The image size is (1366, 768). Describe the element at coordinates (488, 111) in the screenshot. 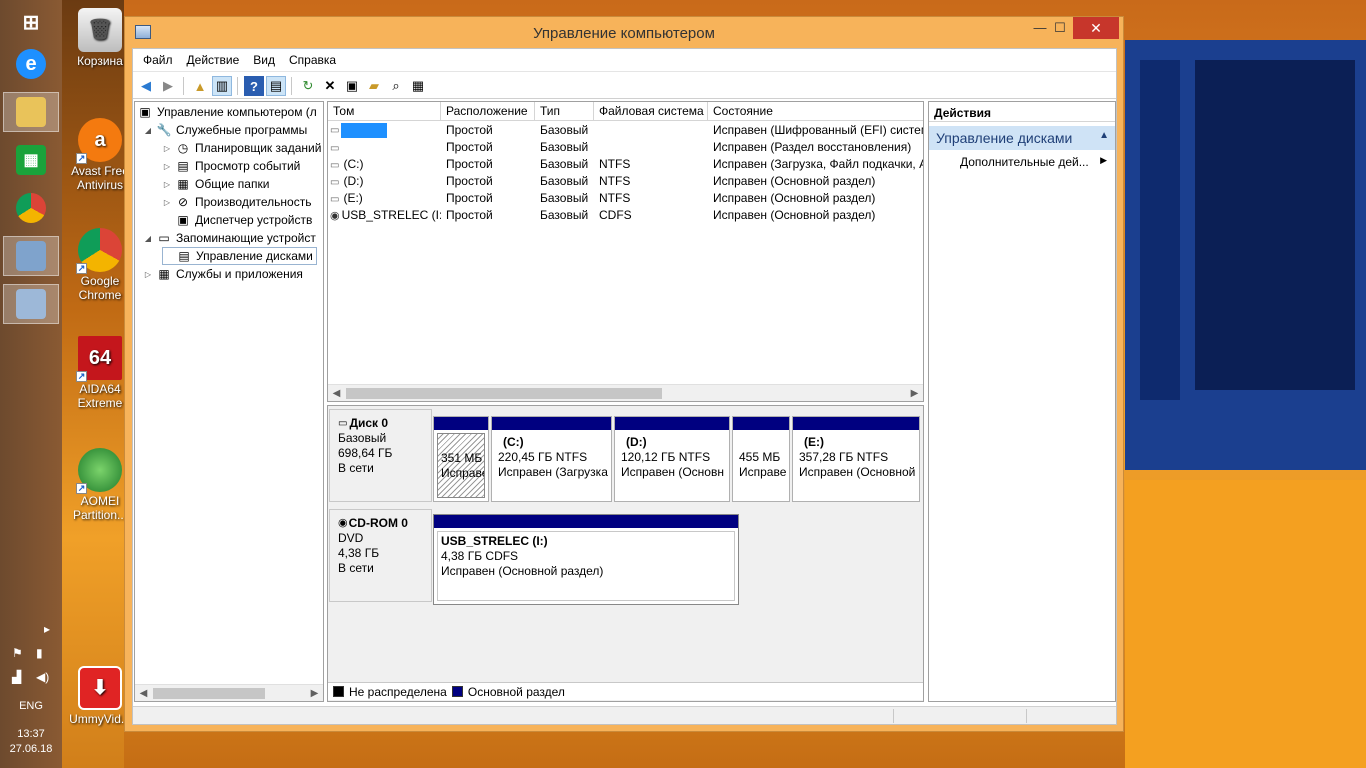

I see `column-header-layout: Расположение` at that location.